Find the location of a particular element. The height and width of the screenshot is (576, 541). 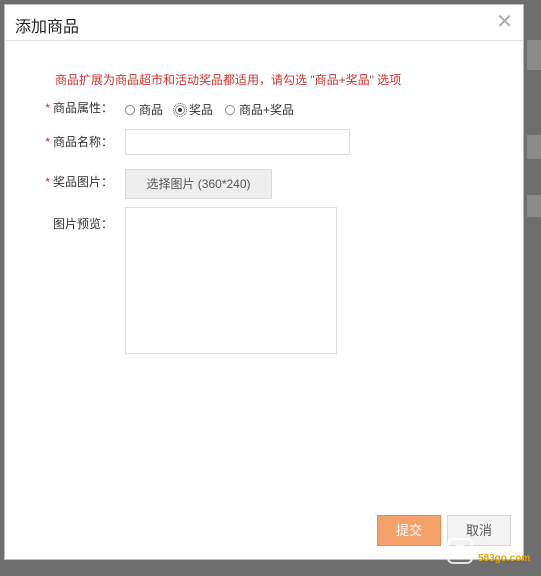

choose-image-button: 选择图片 (360*240) is located at coordinates (198, 184).